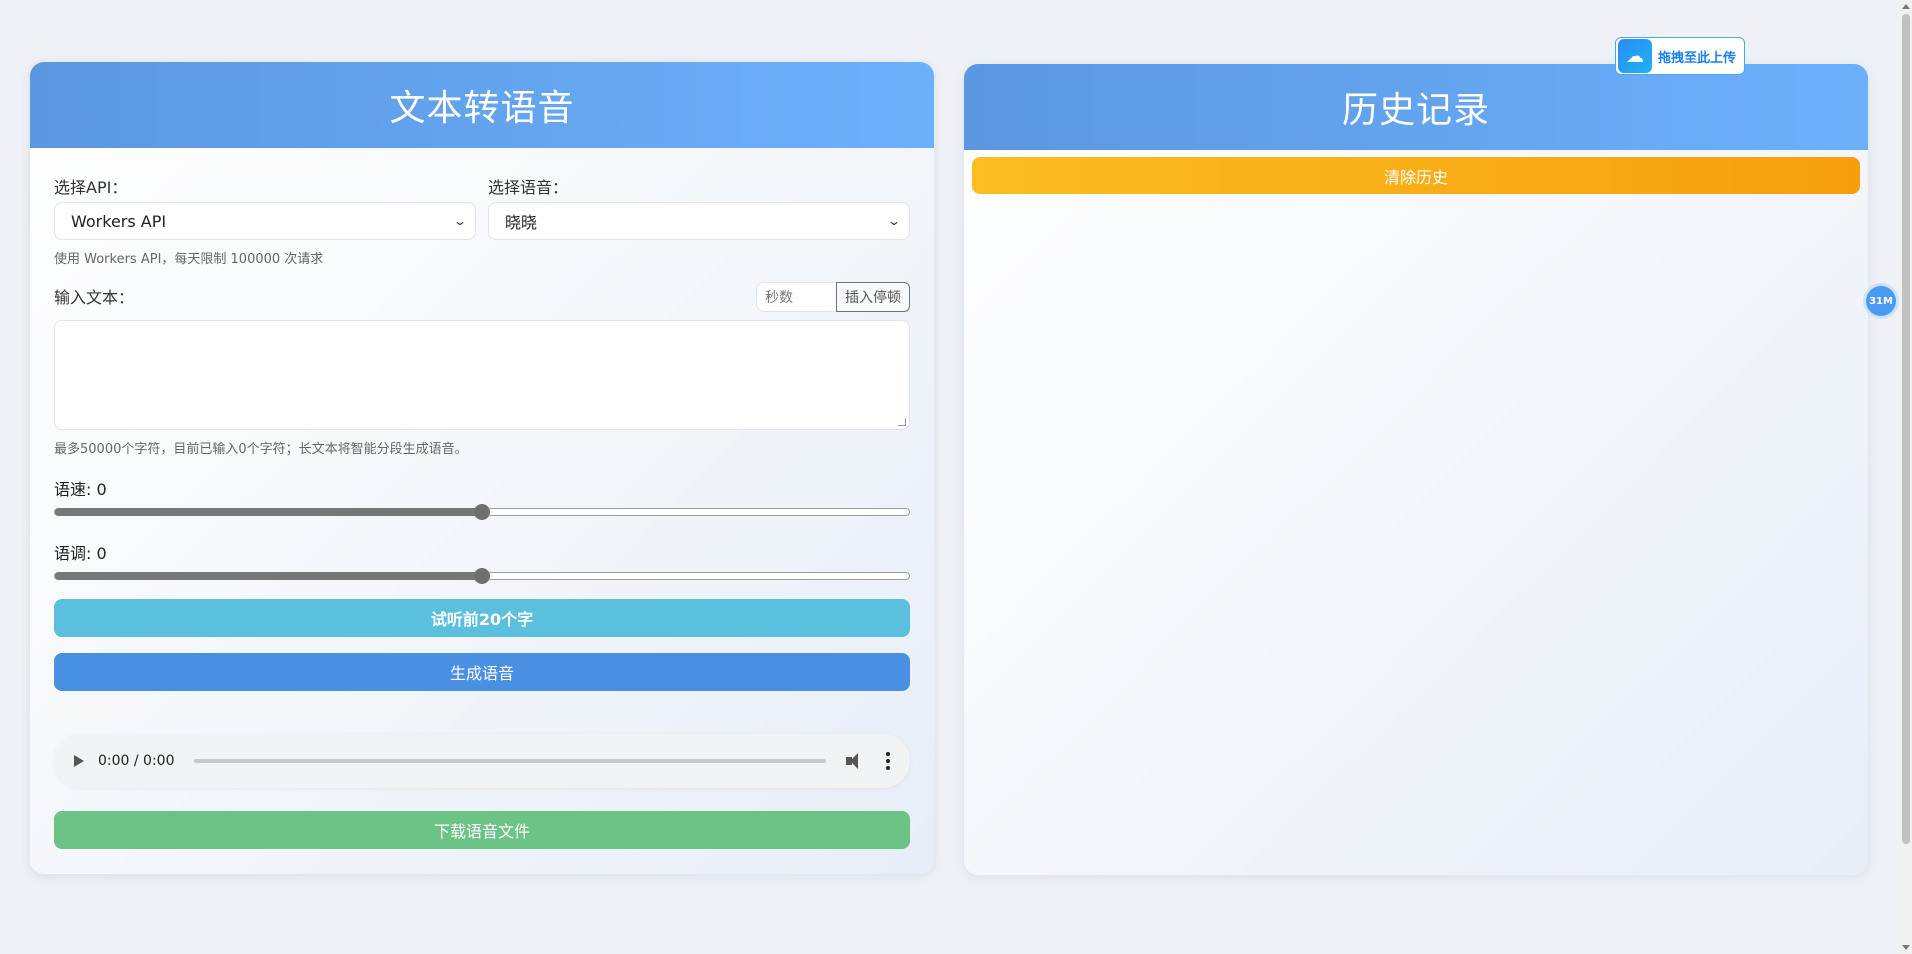 The height and width of the screenshot is (954, 1912). What do you see at coordinates (1906, 6) in the screenshot?
I see `scroll-up-icon` at bounding box center [1906, 6].